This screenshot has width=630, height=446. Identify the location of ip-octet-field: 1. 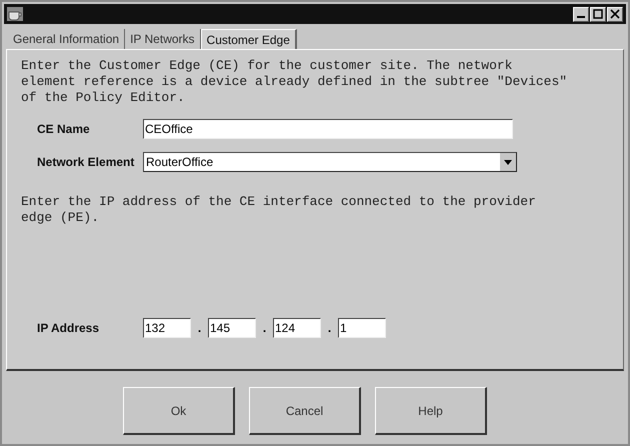
(362, 328).